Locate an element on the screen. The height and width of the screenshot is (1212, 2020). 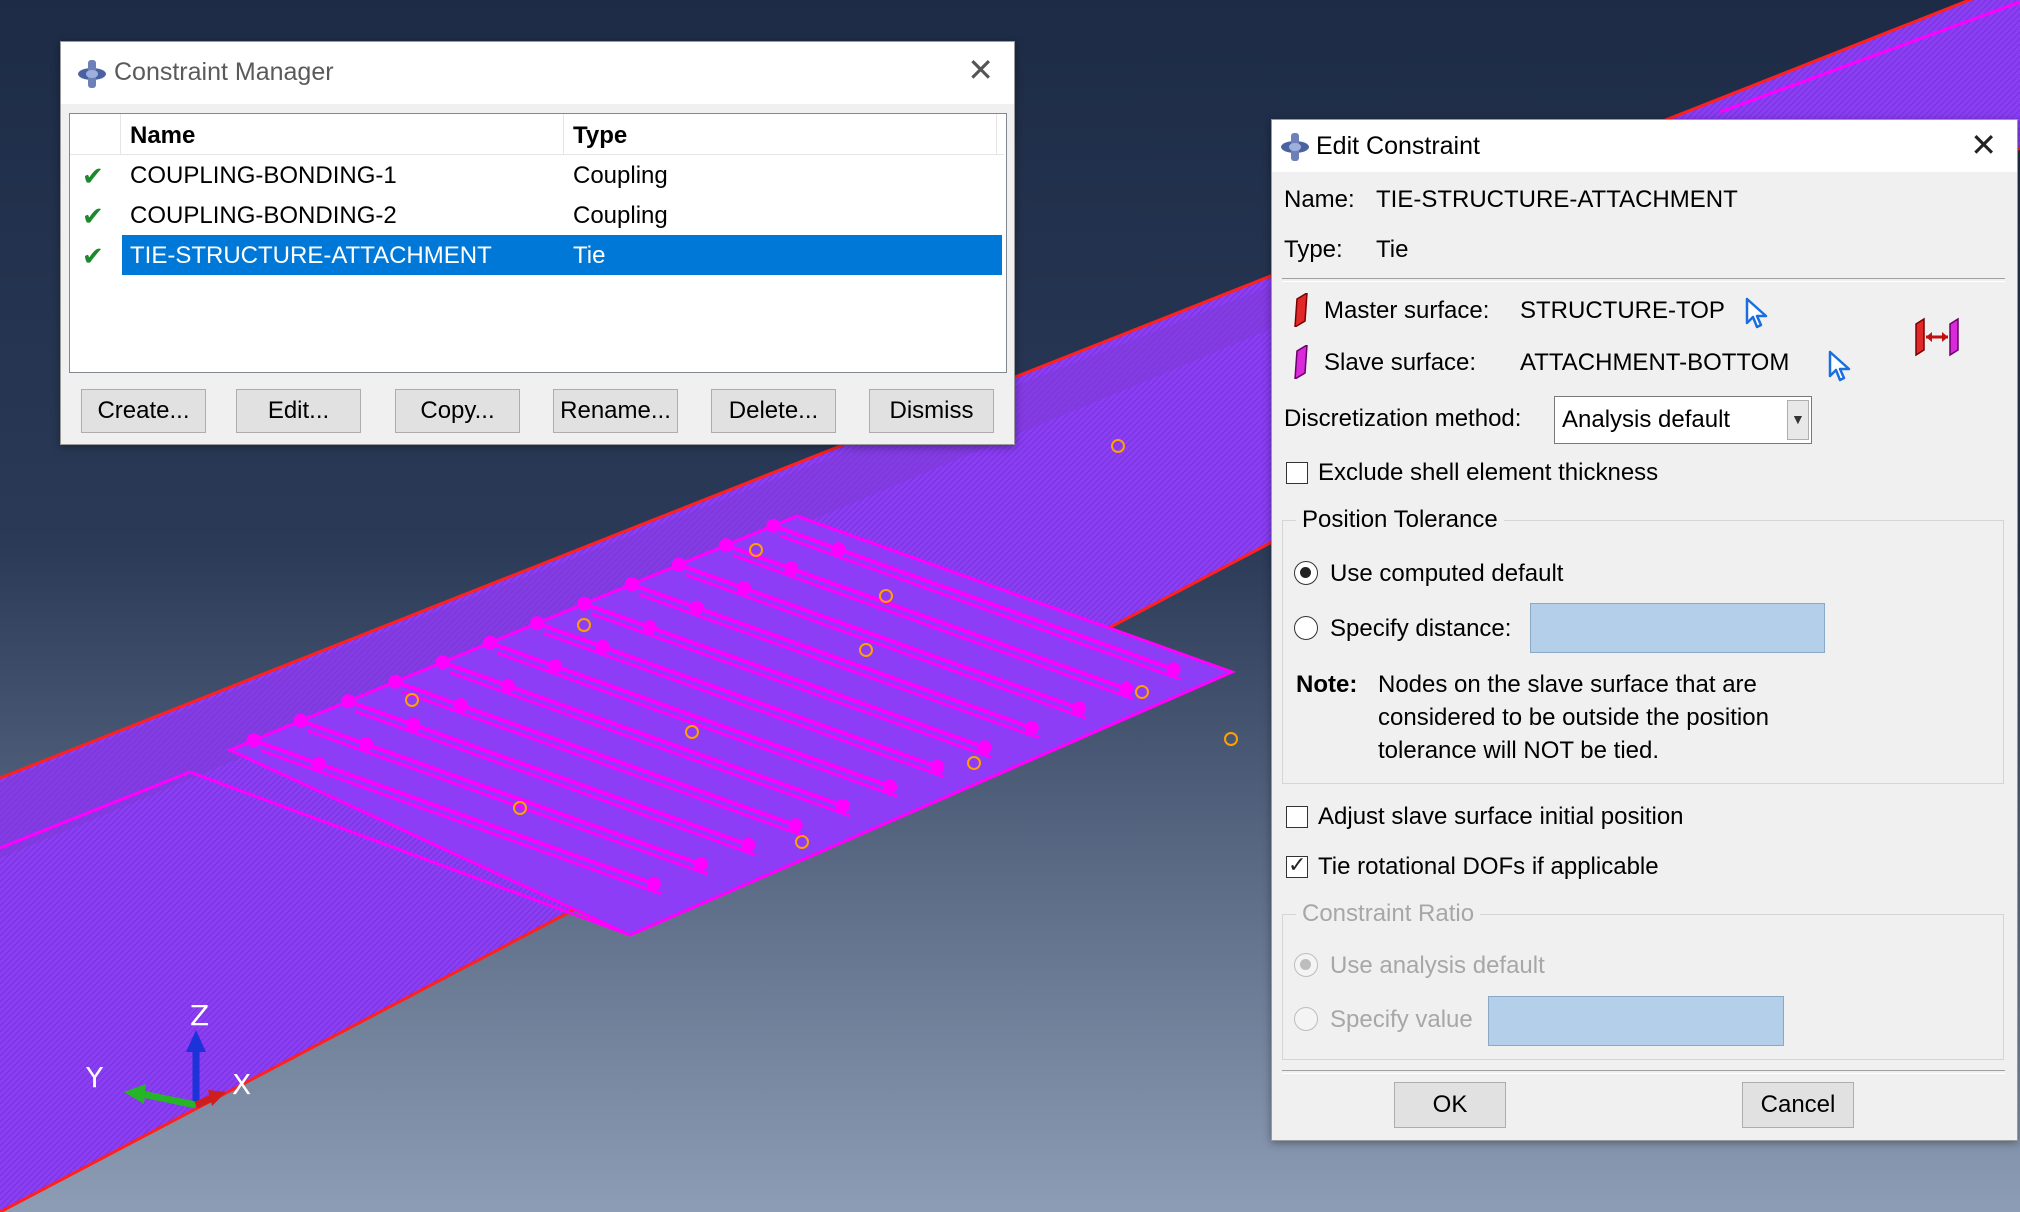
row-name: COUPLING-BONDING-2 is located at coordinates (263, 215).